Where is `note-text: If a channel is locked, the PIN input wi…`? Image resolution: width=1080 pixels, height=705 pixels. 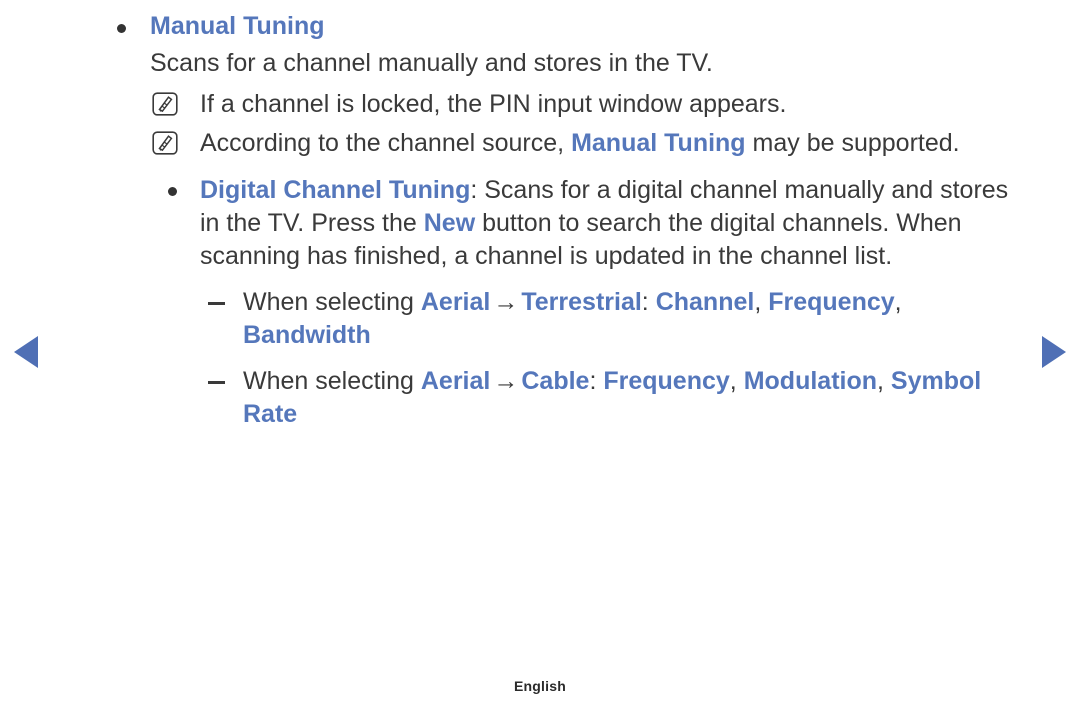 note-text: If a channel is locked, the PIN input wi… is located at coordinates (493, 104).